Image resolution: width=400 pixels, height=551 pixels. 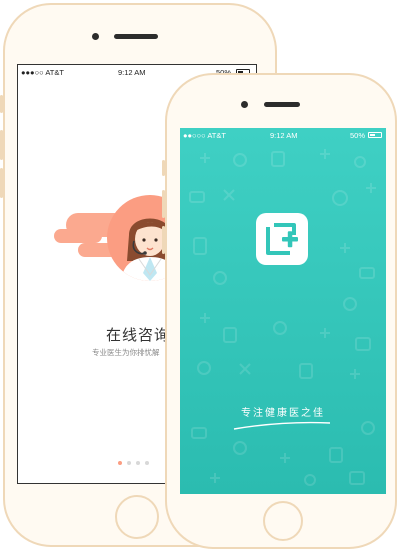 What do you see at coordinates (375, 135) in the screenshot?
I see `battery-icon` at bounding box center [375, 135].